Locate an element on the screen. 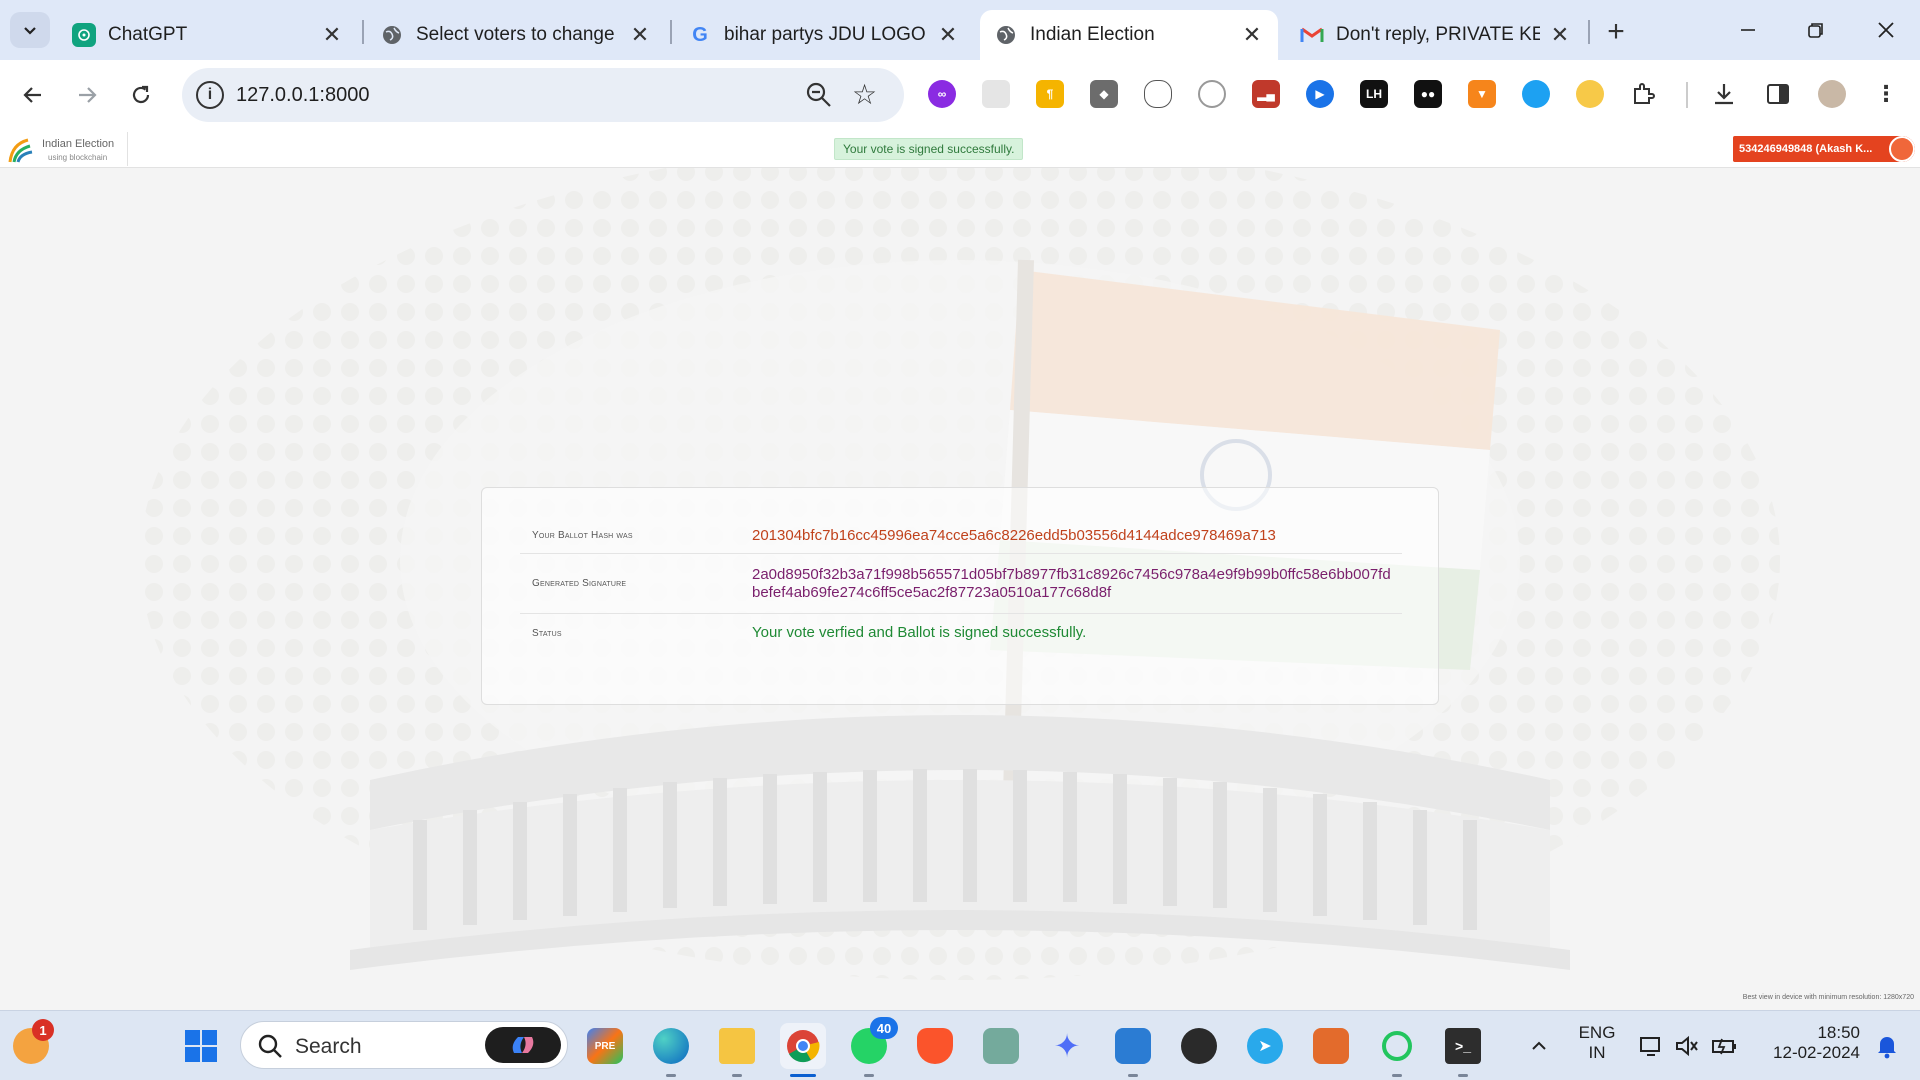 Image resolution: width=1920 pixels, height=1080 pixels. zoom-icon is located at coordinates (819, 95).